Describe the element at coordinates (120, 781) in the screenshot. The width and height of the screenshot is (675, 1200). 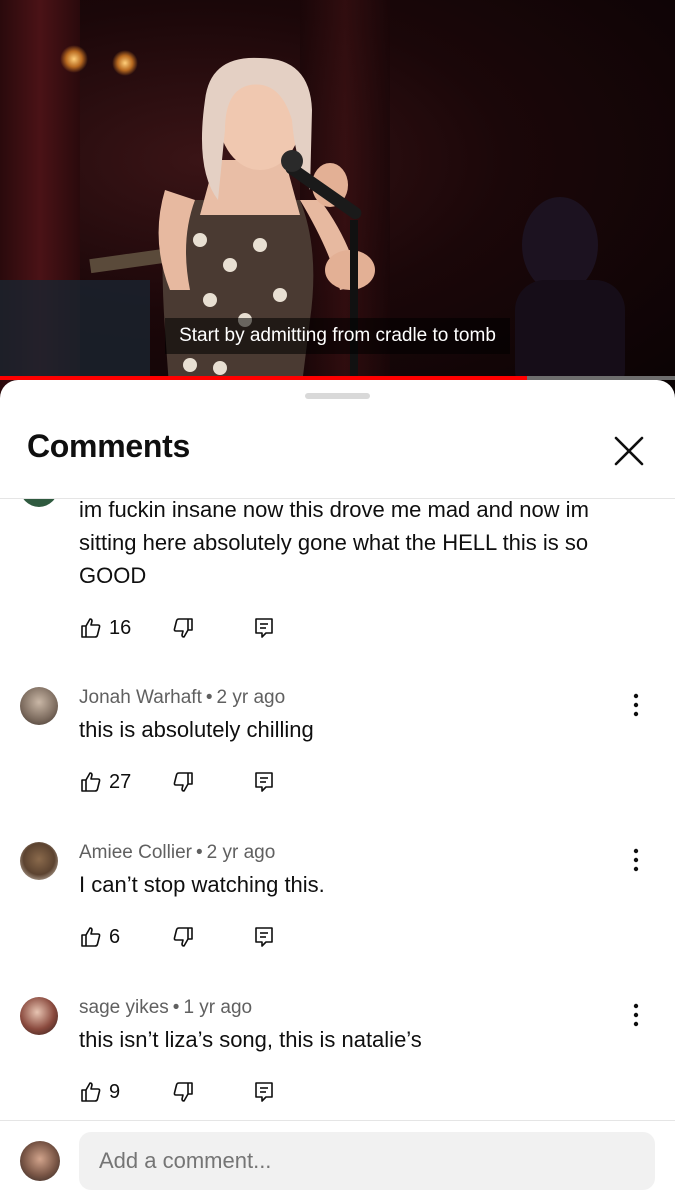
I see `like-count: 27` at that location.